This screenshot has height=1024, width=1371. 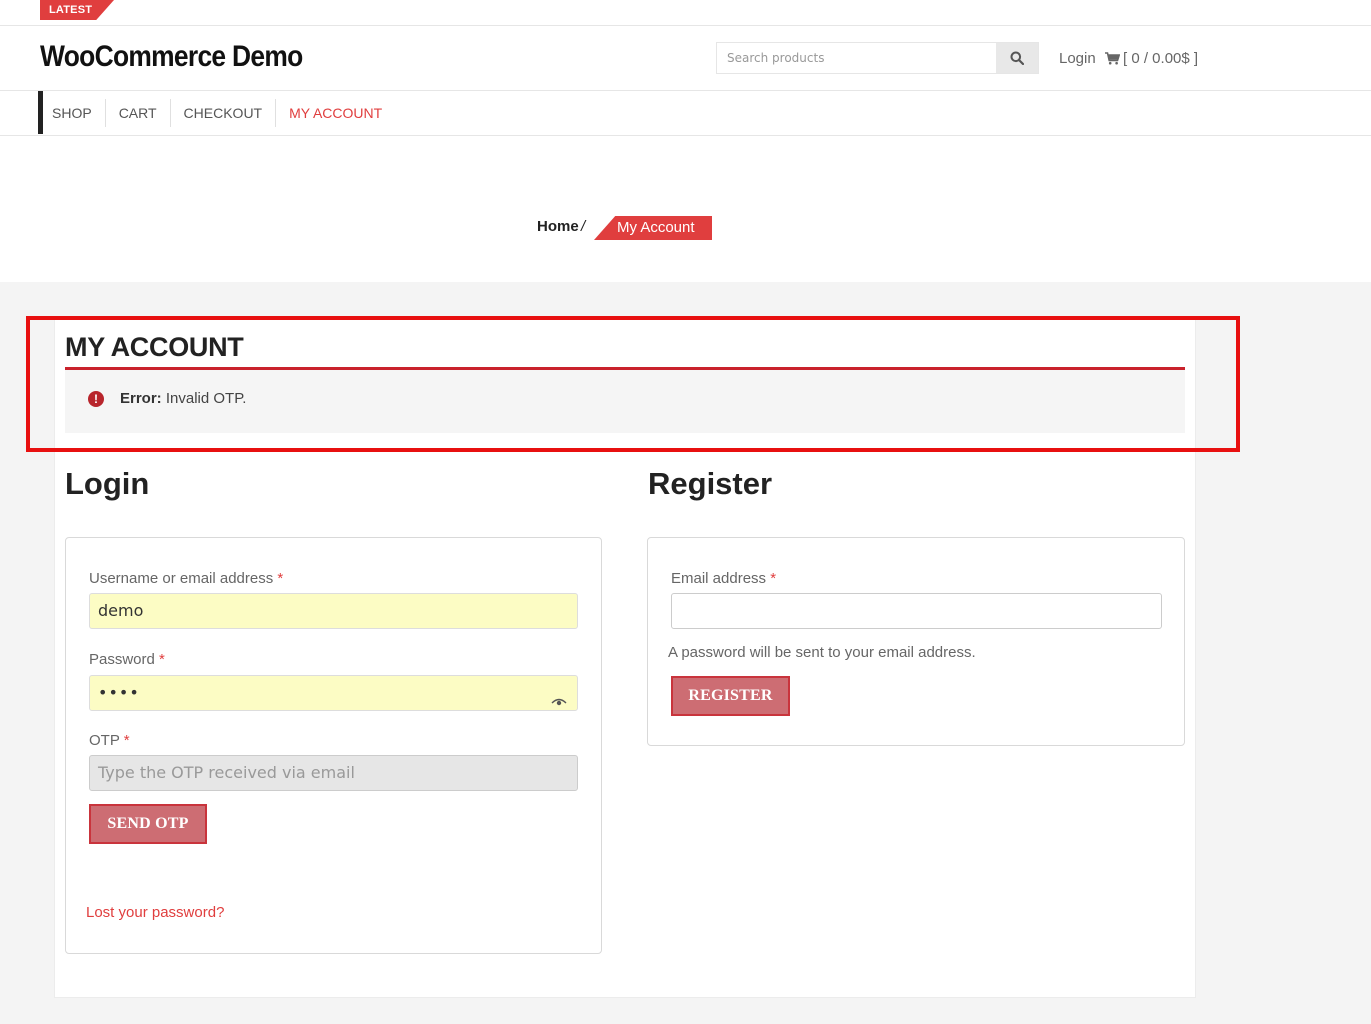 What do you see at coordinates (1112, 58) in the screenshot?
I see `cart-icon` at bounding box center [1112, 58].